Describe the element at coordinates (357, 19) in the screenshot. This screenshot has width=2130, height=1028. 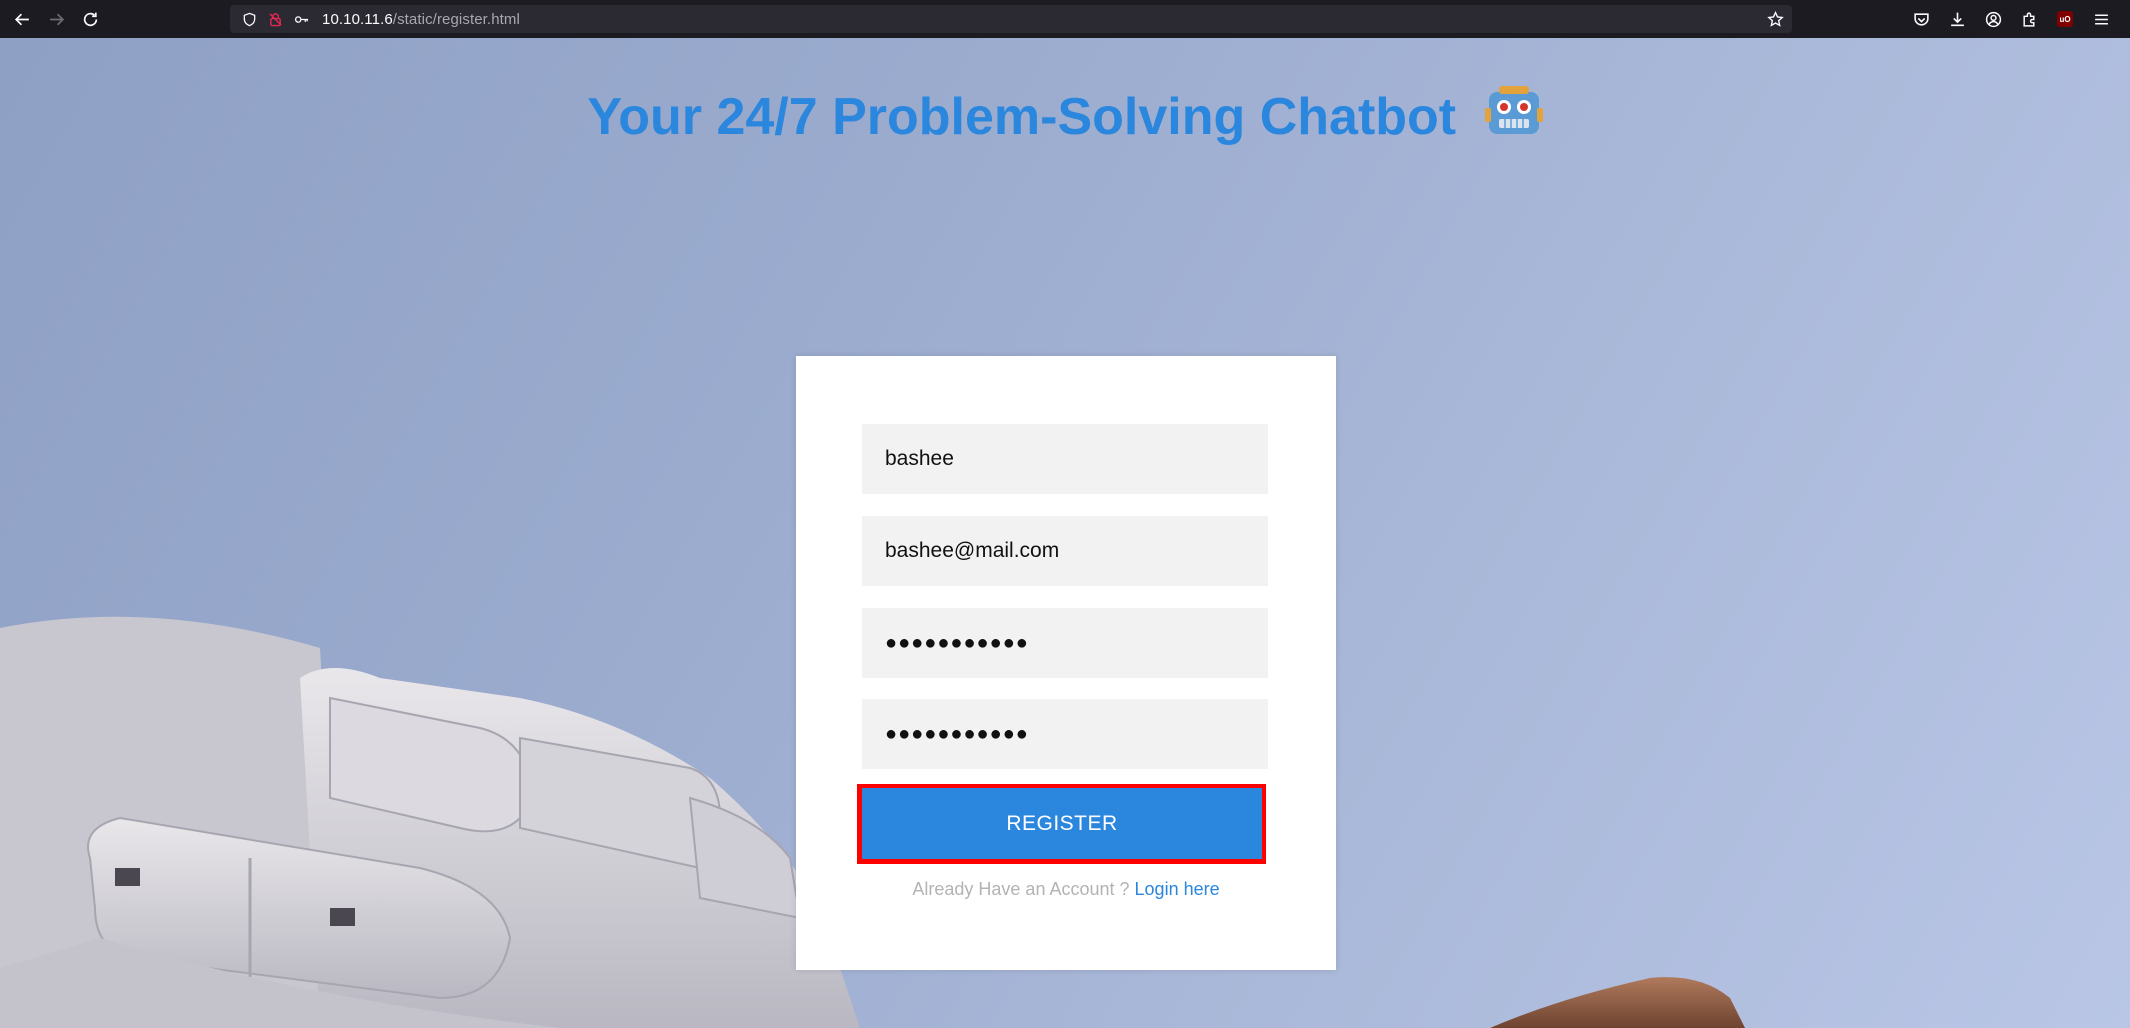
I see `url-host: 10.10.11.6` at that location.